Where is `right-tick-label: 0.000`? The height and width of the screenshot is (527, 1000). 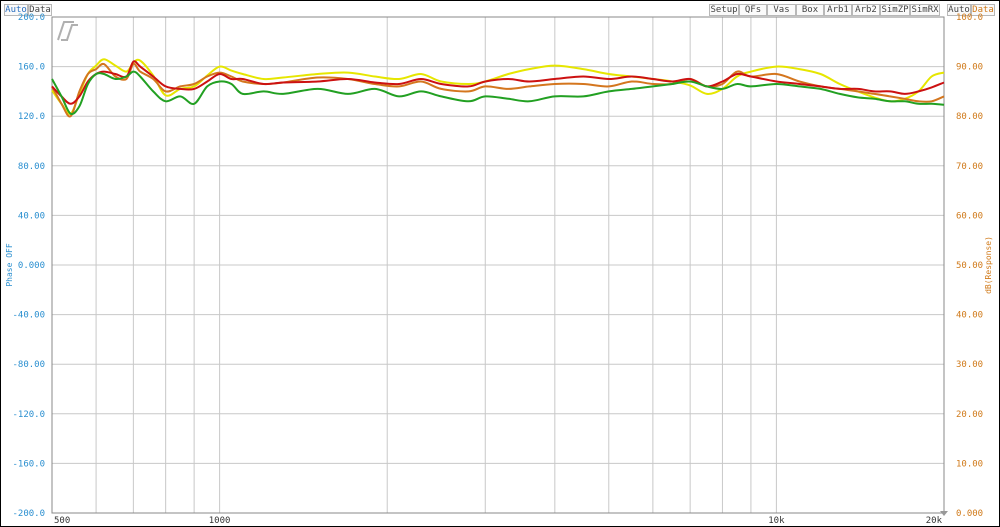 right-tick-label: 0.000 is located at coordinates (969, 514).